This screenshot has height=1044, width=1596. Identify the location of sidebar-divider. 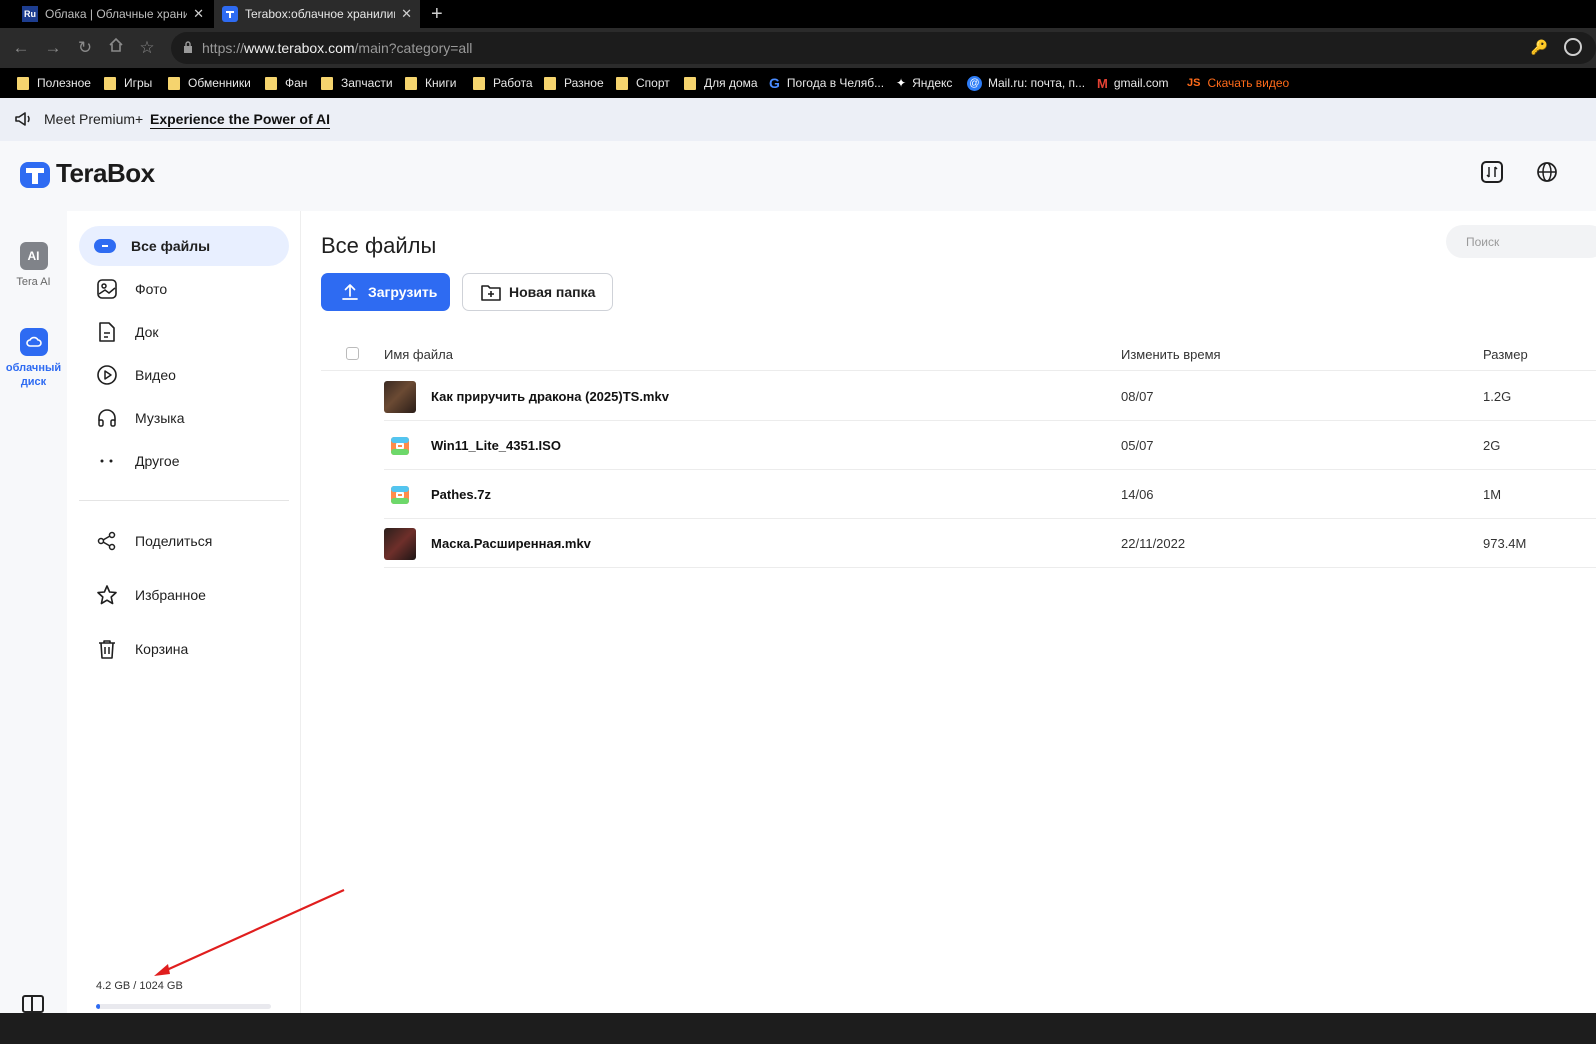
(184, 500).